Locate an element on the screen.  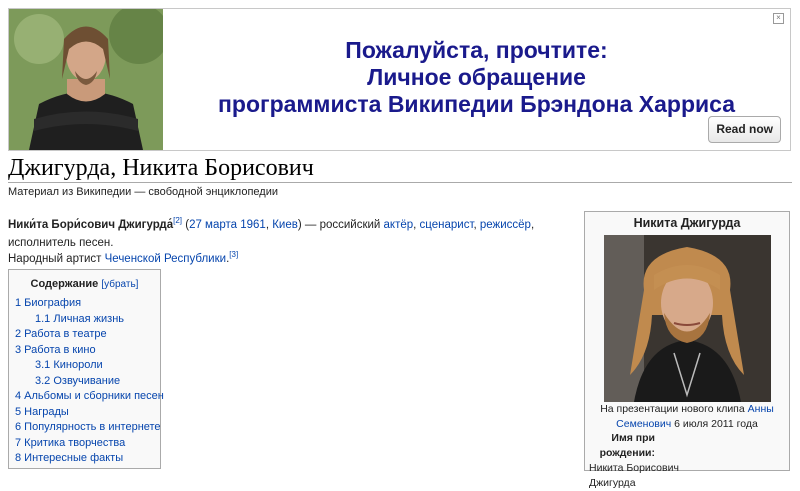
toc-link: 3 Работа в кино is located at coordinates (55, 350).